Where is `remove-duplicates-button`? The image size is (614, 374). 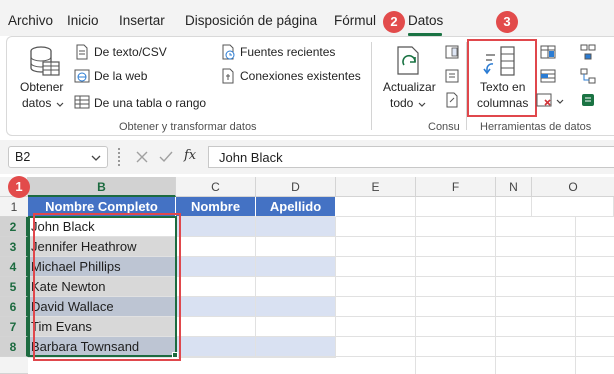
remove-duplicates-button is located at coordinates (549, 77).